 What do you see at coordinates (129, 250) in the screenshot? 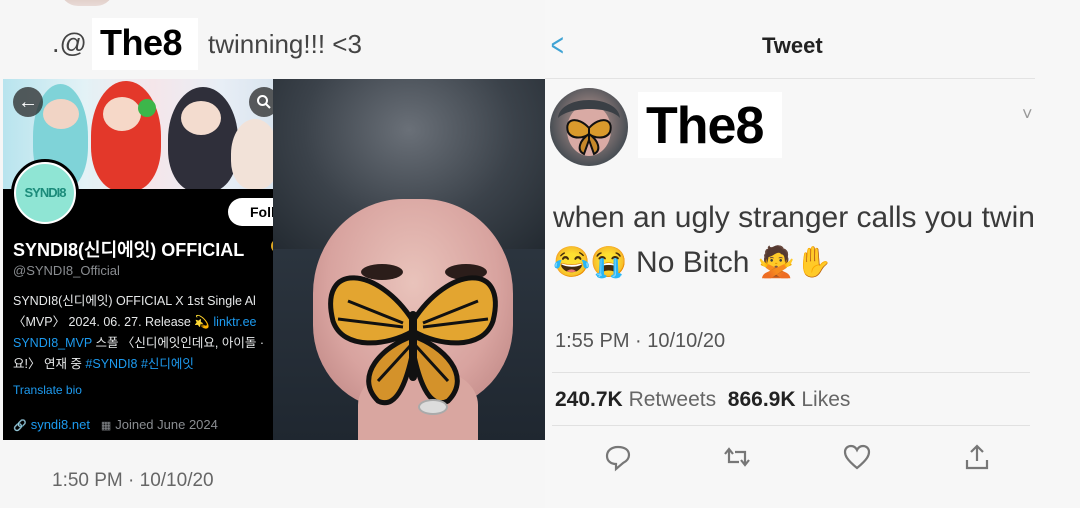
I see `profile-display-name: SYNDI8(신디에잇) OFFICIAL` at bounding box center [129, 250].